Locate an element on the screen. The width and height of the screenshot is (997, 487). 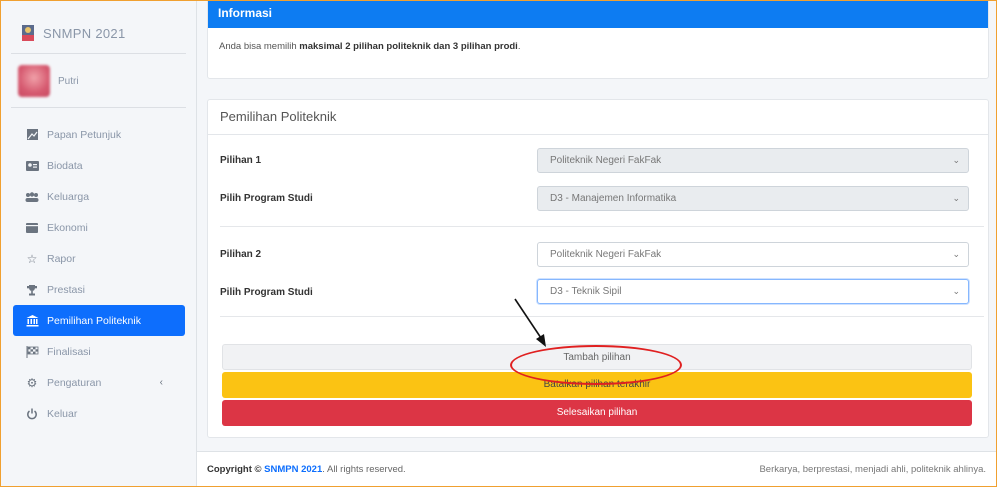
sidebar-item-biodata: Biodata is located at coordinates (99, 165).